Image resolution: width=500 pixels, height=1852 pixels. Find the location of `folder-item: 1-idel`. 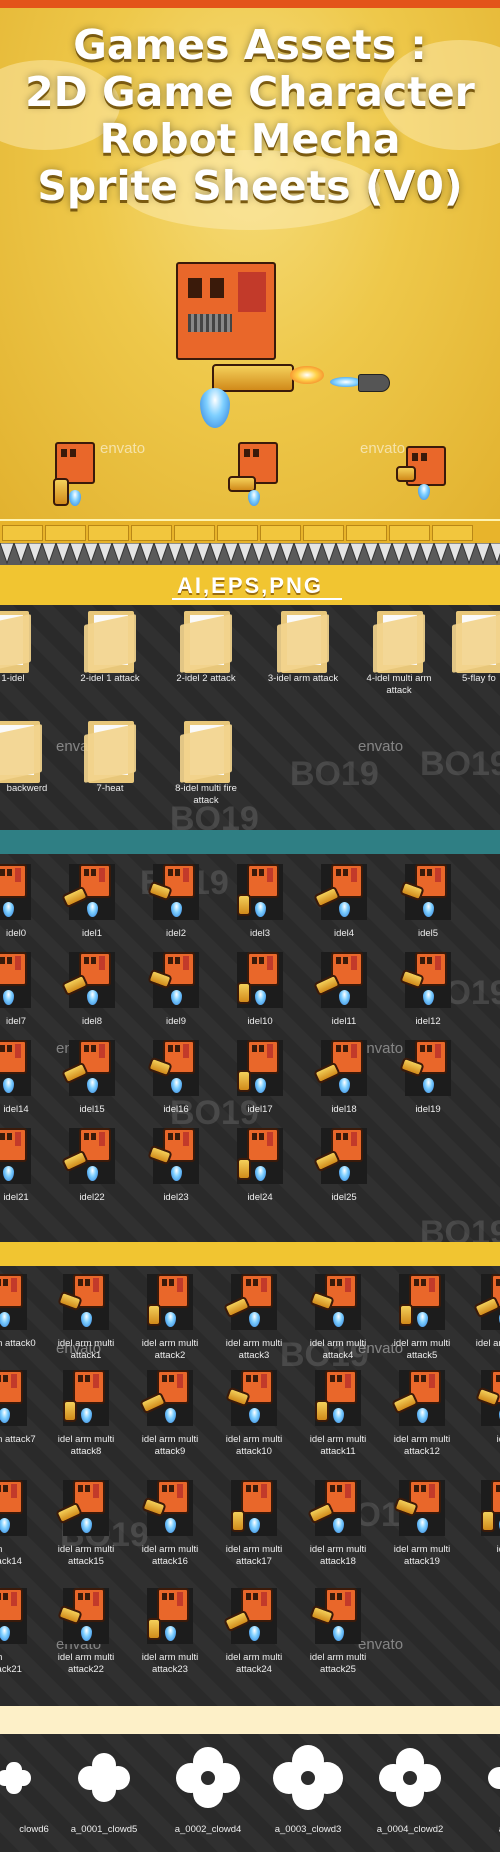

folder-item: 1-idel is located at coordinates (20, 648).